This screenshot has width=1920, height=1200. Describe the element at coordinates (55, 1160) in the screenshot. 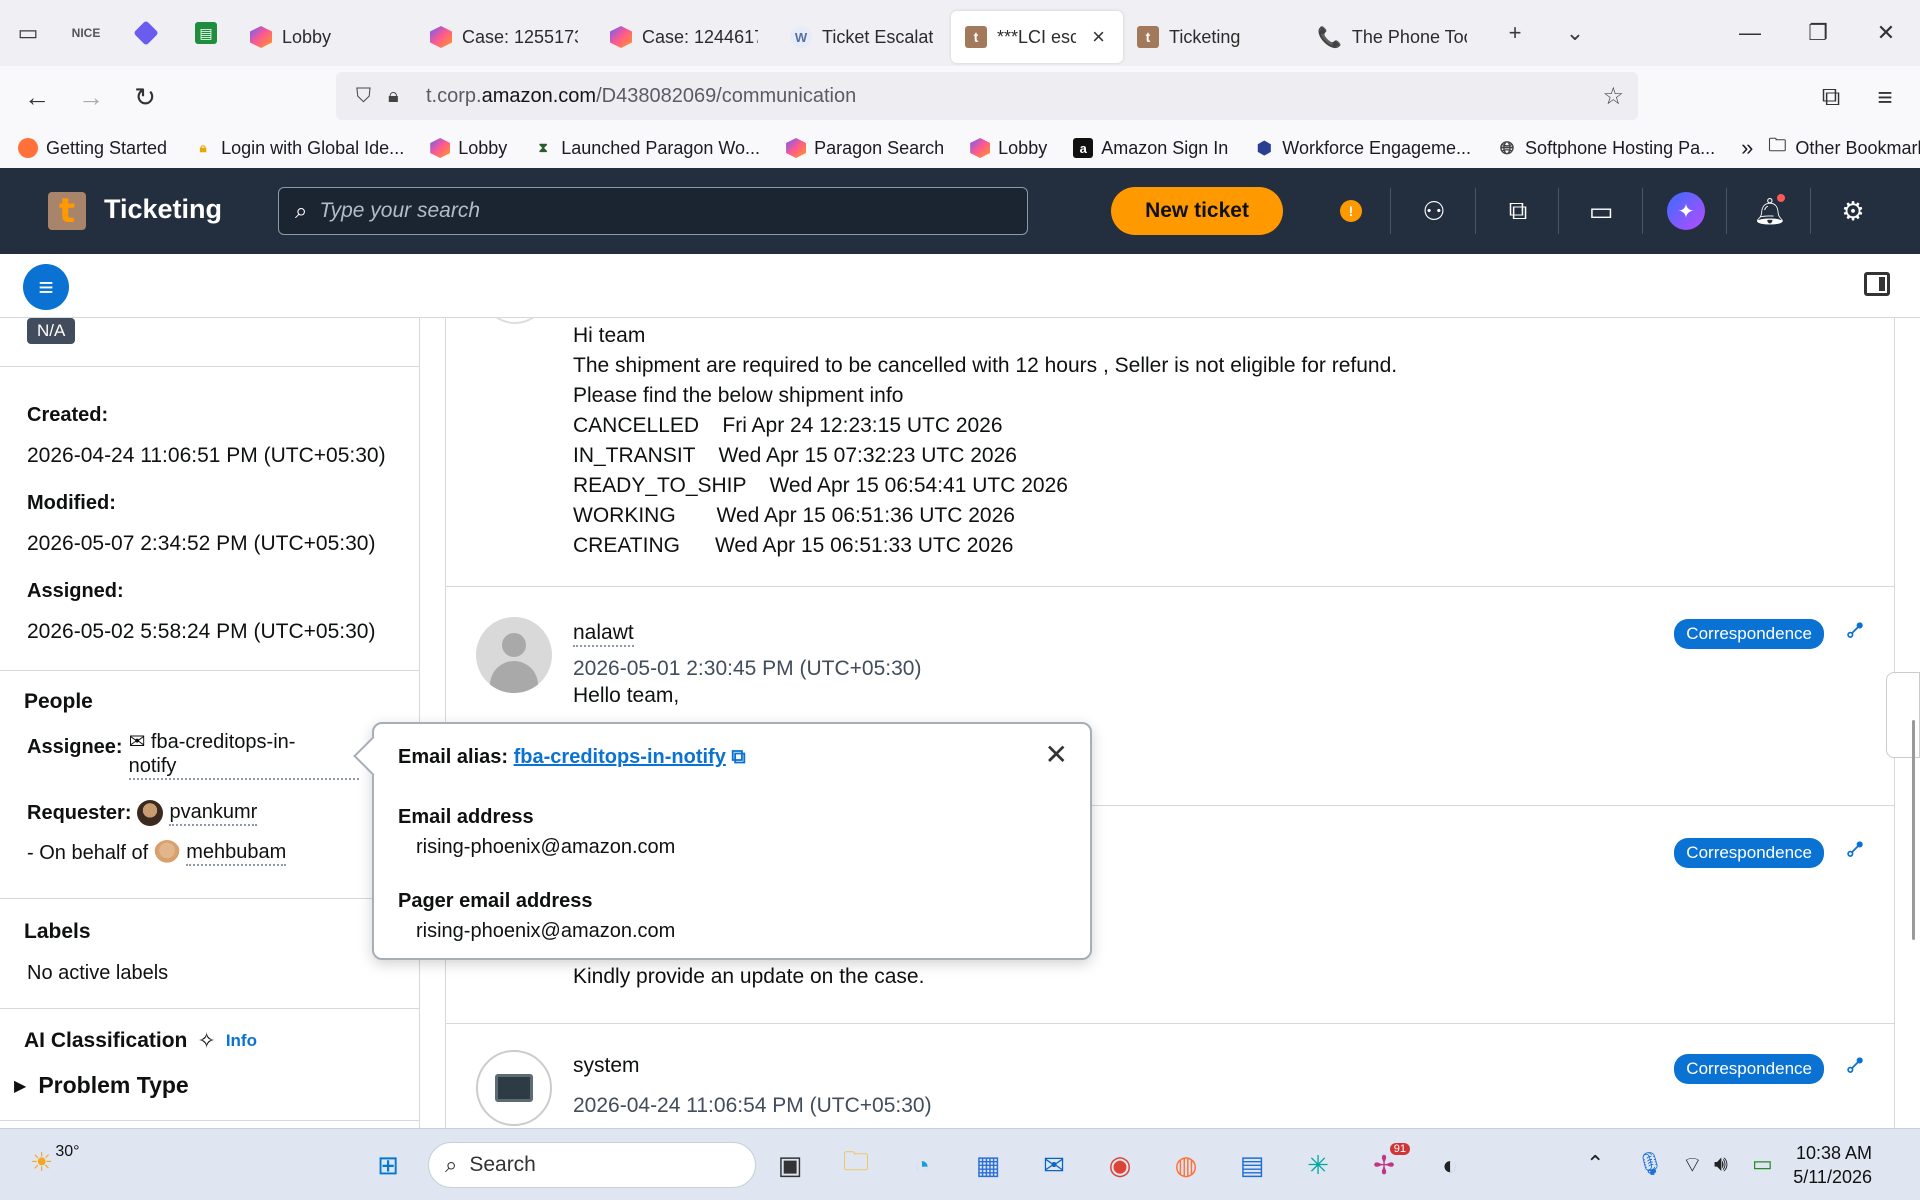

I see `weather-widget: ☀ 30°` at that location.